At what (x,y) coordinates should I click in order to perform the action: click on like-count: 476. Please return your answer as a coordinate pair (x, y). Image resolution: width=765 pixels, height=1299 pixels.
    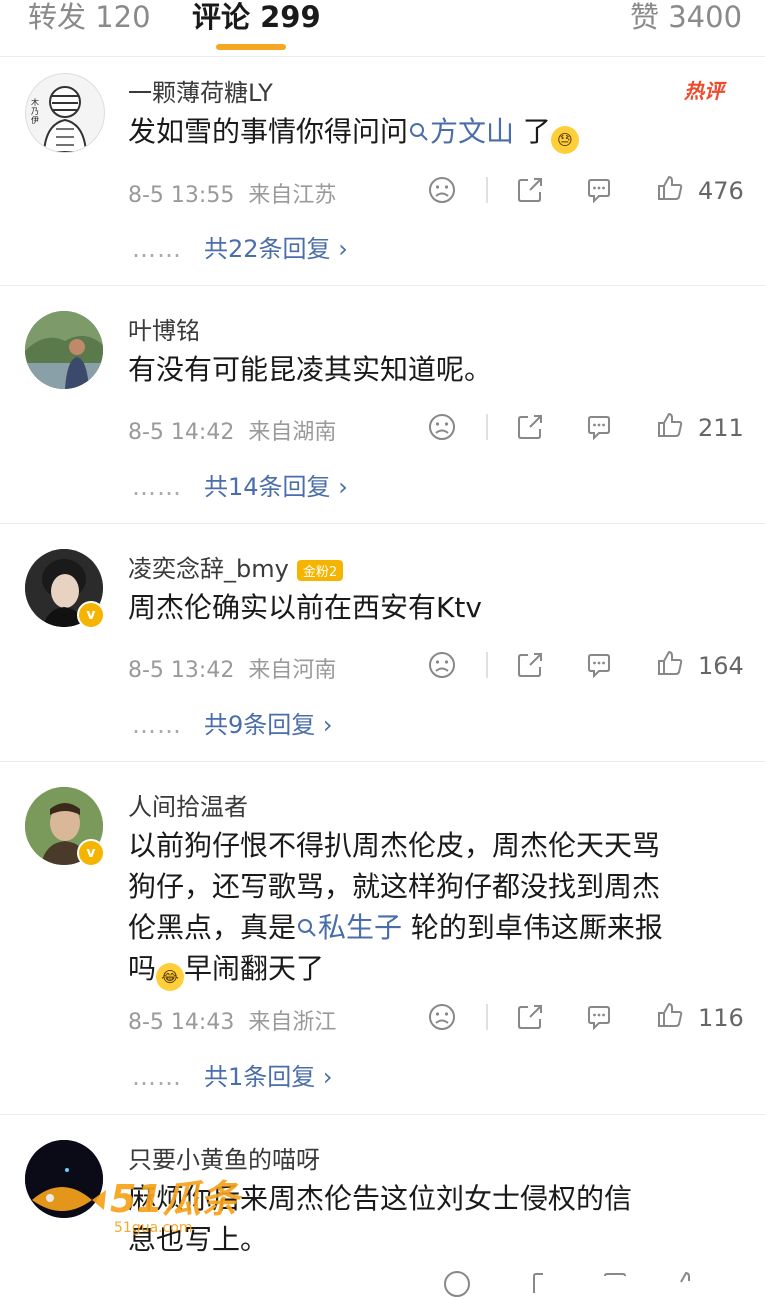
    Looking at the image, I should click on (721, 191).